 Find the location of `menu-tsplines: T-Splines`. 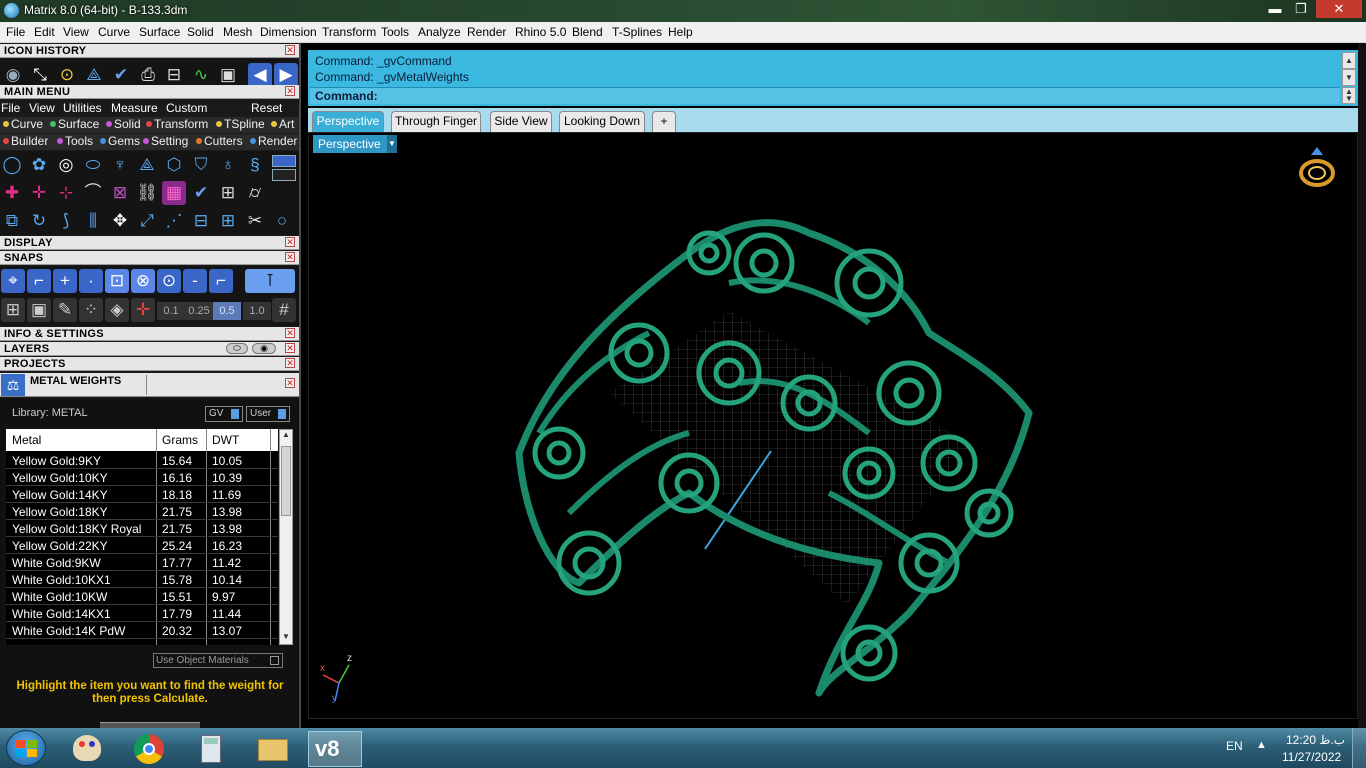

menu-tsplines: T-Splines is located at coordinates (637, 32).